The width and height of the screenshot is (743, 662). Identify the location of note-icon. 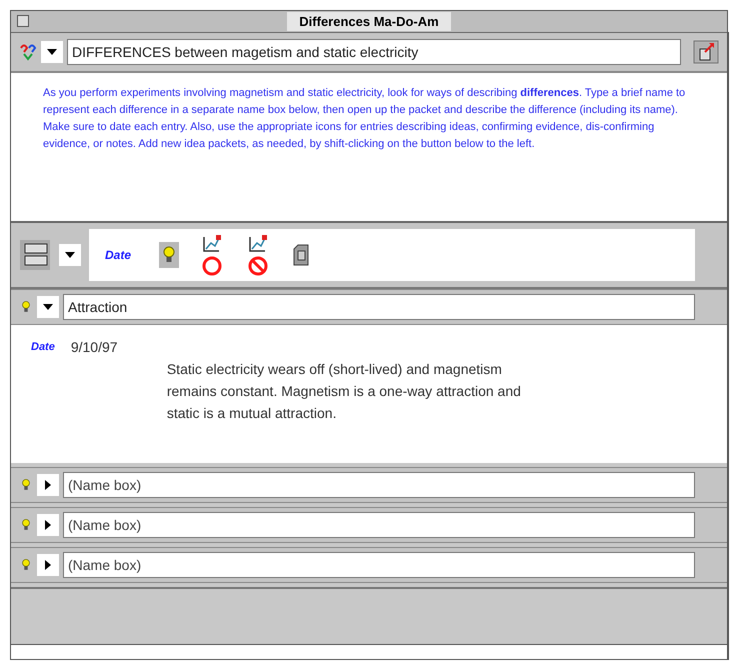
(301, 255).